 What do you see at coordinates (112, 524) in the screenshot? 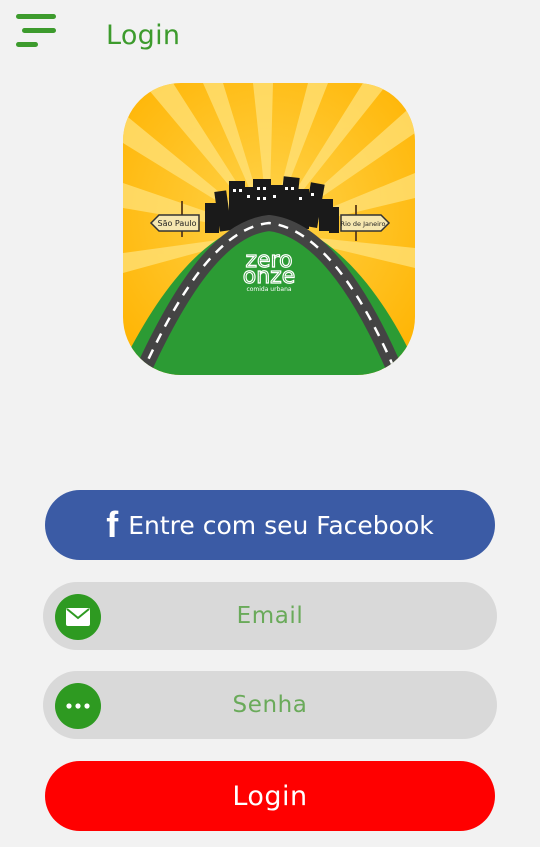
I see `facebook-icon: f` at bounding box center [112, 524].